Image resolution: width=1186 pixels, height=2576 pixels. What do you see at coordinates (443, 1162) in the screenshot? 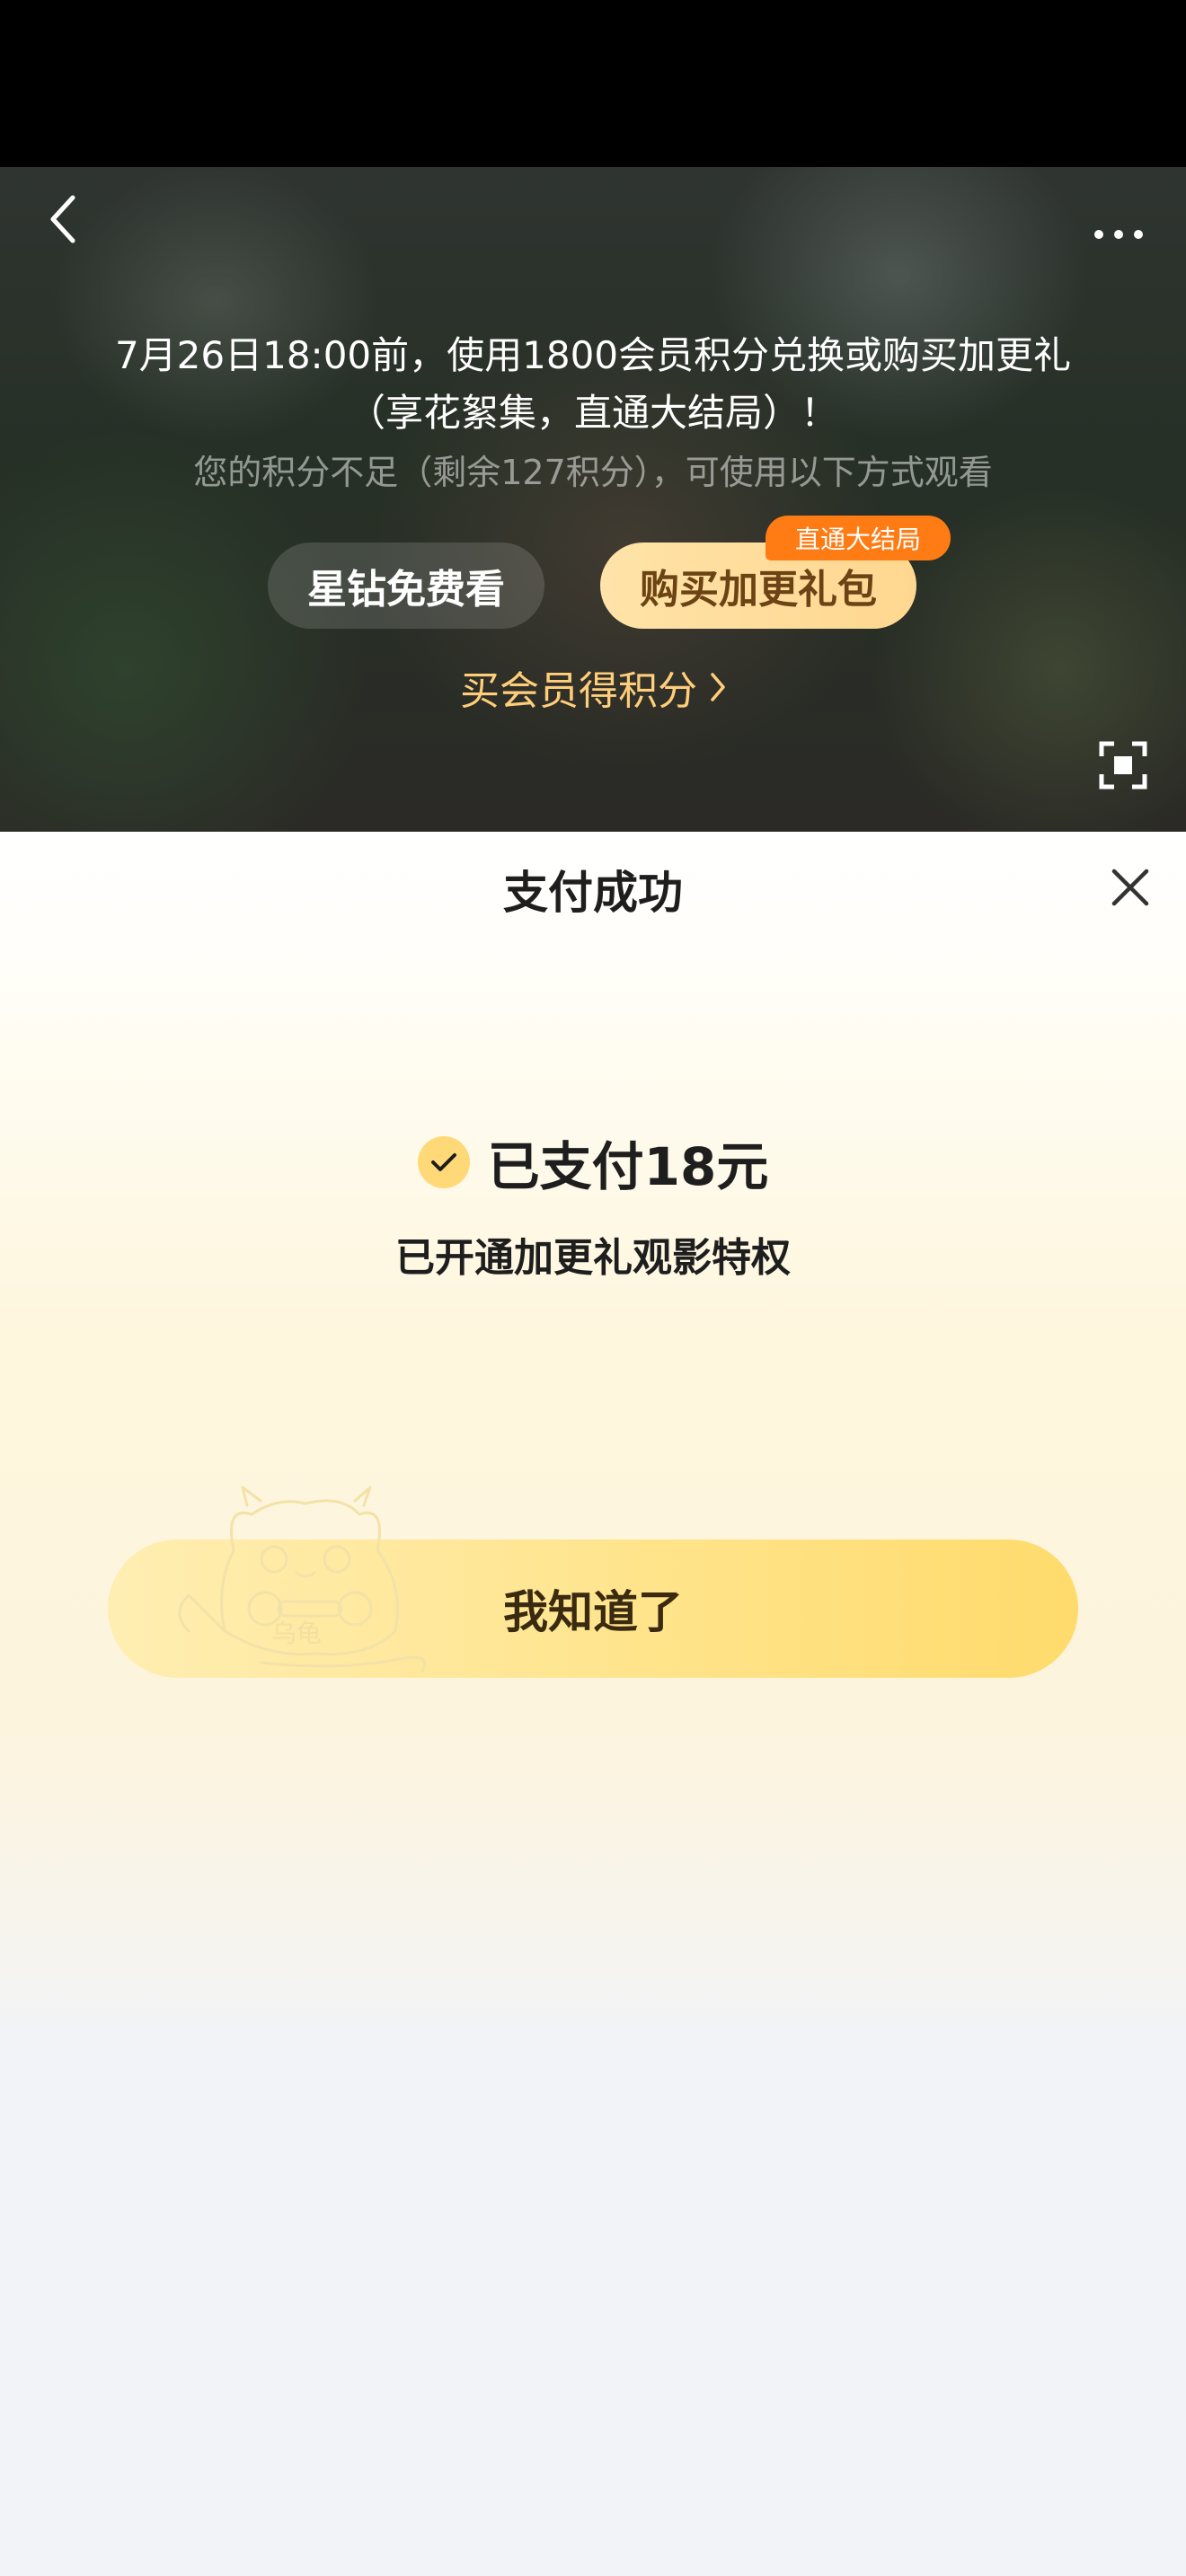
I see `check-icon` at bounding box center [443, 1162].